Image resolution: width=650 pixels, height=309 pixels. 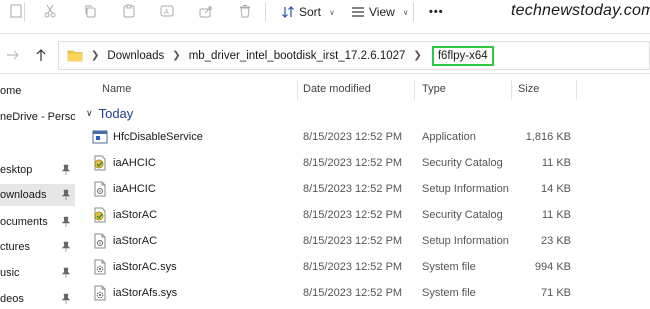 I want to click on column-header-type: Type, so click(x=434, y=89).